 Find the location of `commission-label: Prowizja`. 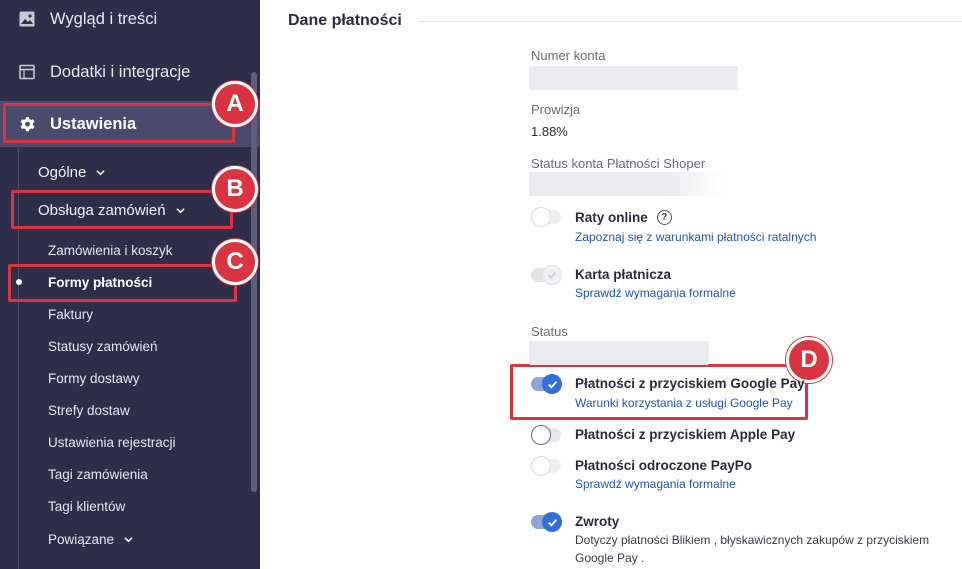

commission-label: Prowizja is located at coordinates (556, 109).